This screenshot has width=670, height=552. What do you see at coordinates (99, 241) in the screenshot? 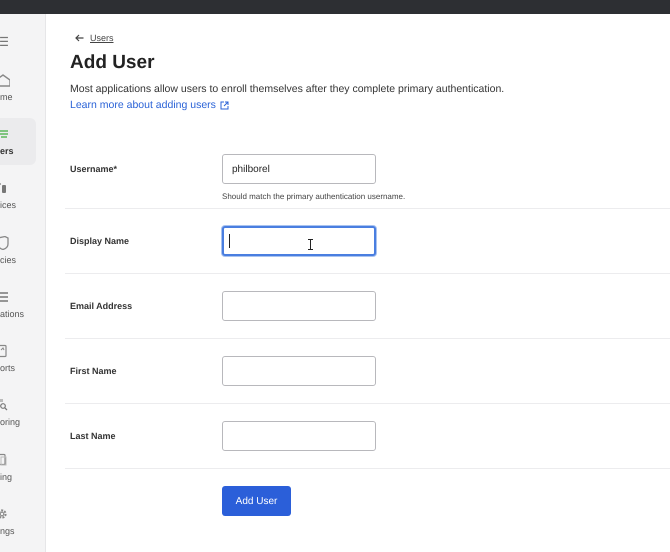
I see `field-label: Display Name` at bounding box center [99, 241].